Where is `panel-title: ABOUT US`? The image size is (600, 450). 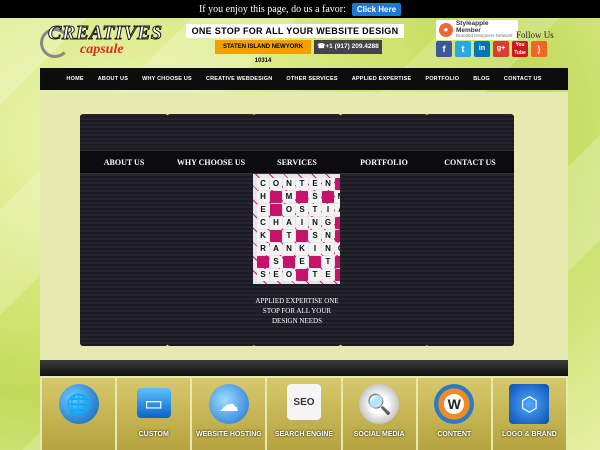 panel-title: ABOUT US is located at coordinates (124, 162).